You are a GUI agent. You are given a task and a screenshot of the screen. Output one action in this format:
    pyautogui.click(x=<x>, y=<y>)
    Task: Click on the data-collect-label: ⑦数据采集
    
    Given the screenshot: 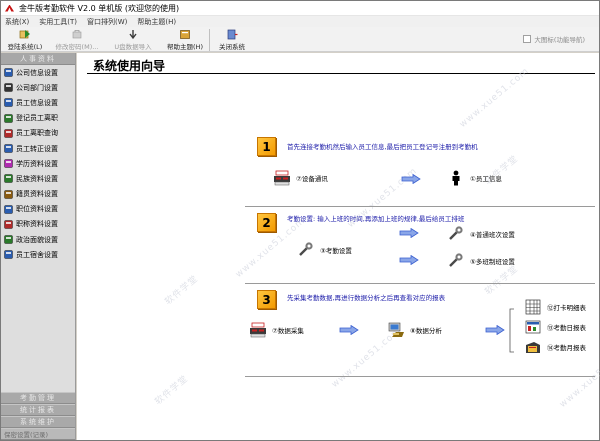 What is the action you would take?
    pyautogui.click(x=288, y=331)
    